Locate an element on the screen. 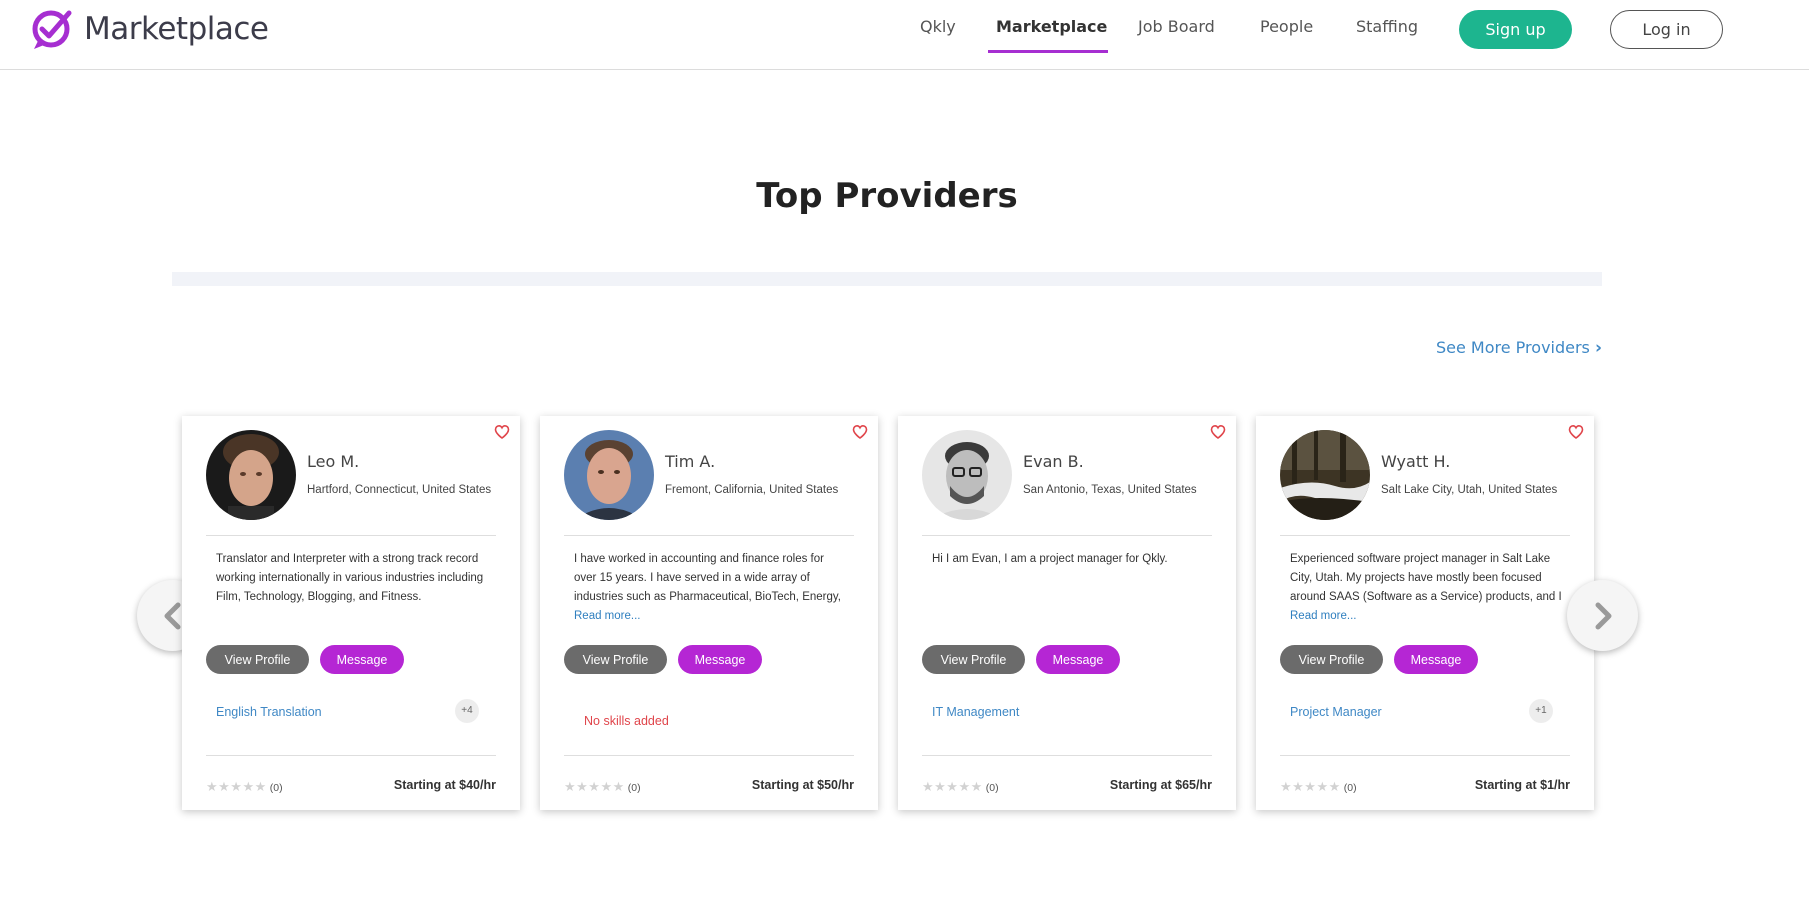 This screenshot has height=906, width=1809. provider-location: Fremont, California, United States is located at coordinates (752, 490).